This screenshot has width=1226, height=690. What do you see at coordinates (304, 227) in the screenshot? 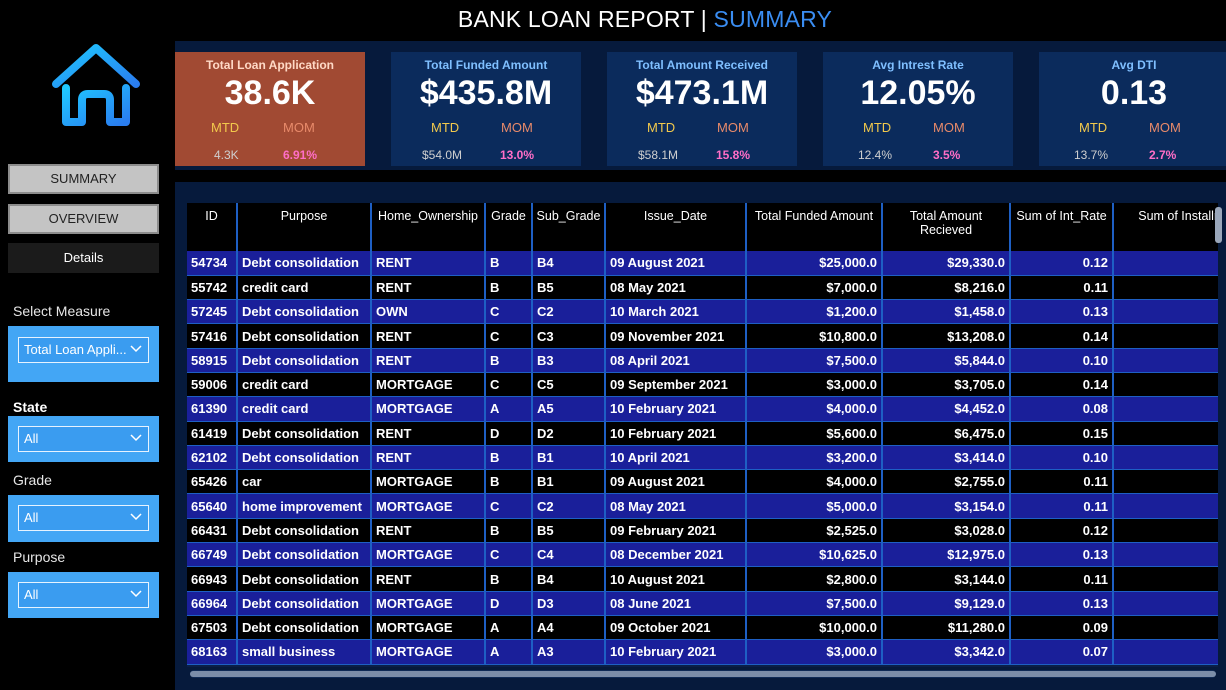
I see `column-header: Purpose` at bounding box center [304, 227].